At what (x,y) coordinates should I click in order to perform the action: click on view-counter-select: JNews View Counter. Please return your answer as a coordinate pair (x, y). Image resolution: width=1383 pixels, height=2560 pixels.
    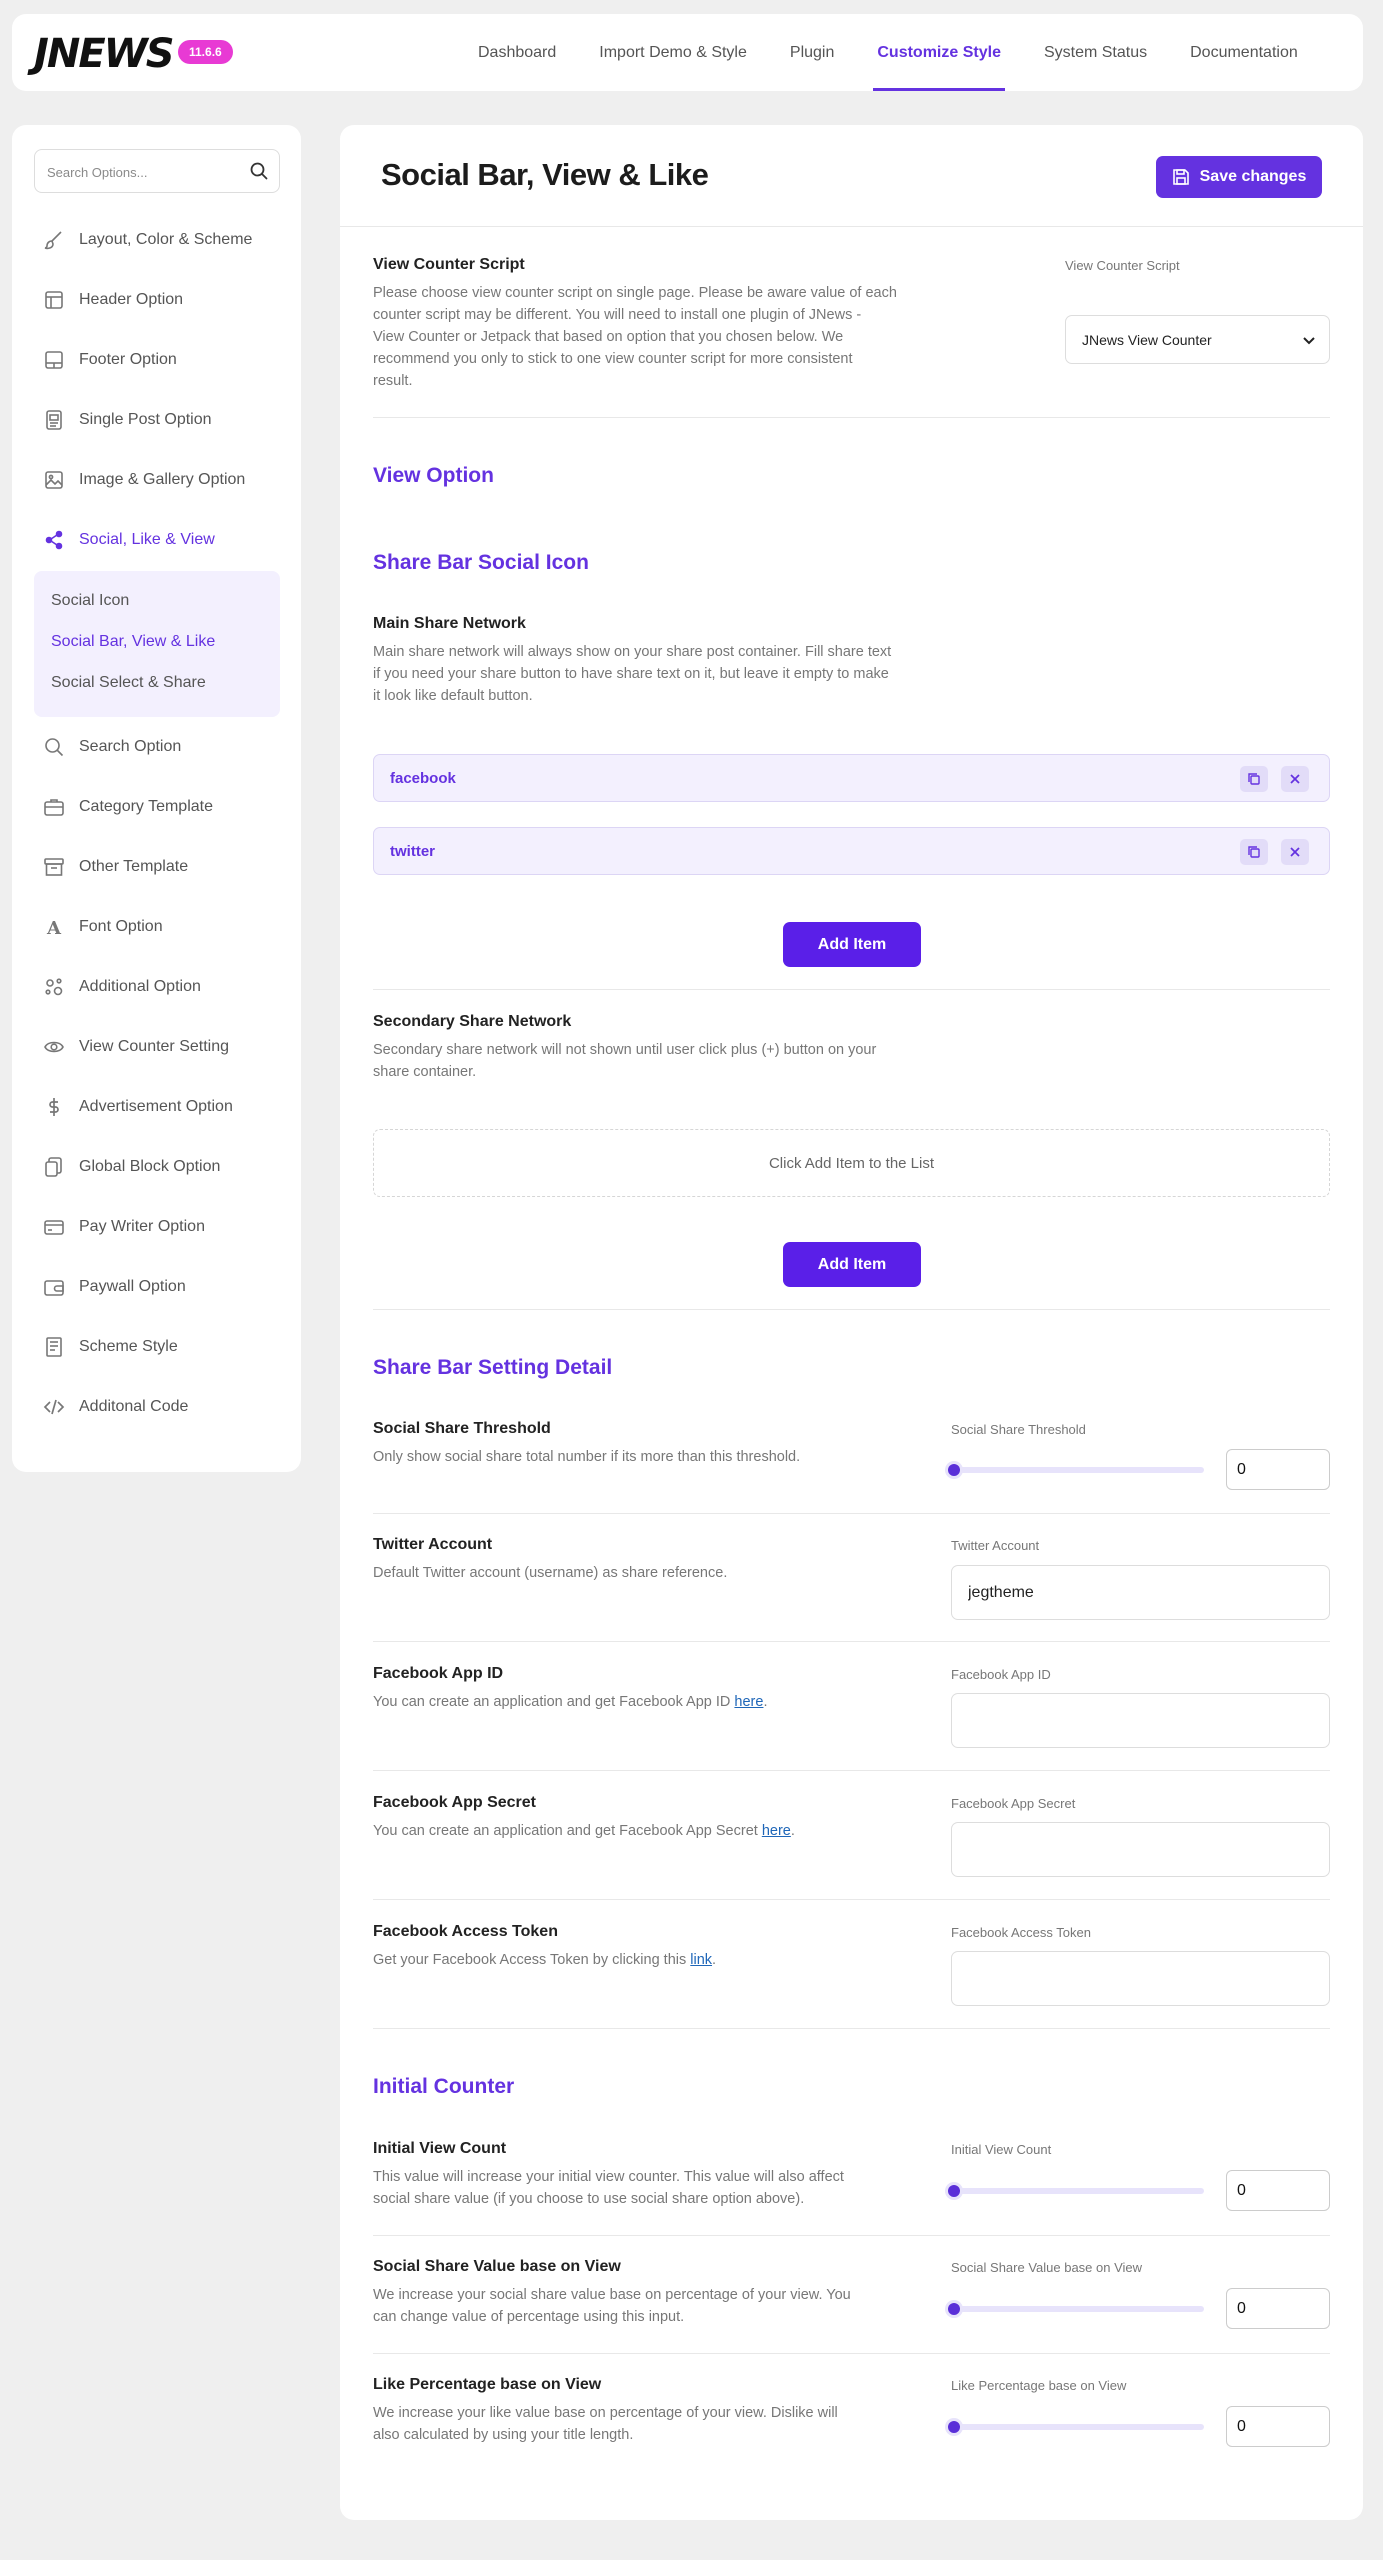
    Looking at the image, I should click on (1197, 339).